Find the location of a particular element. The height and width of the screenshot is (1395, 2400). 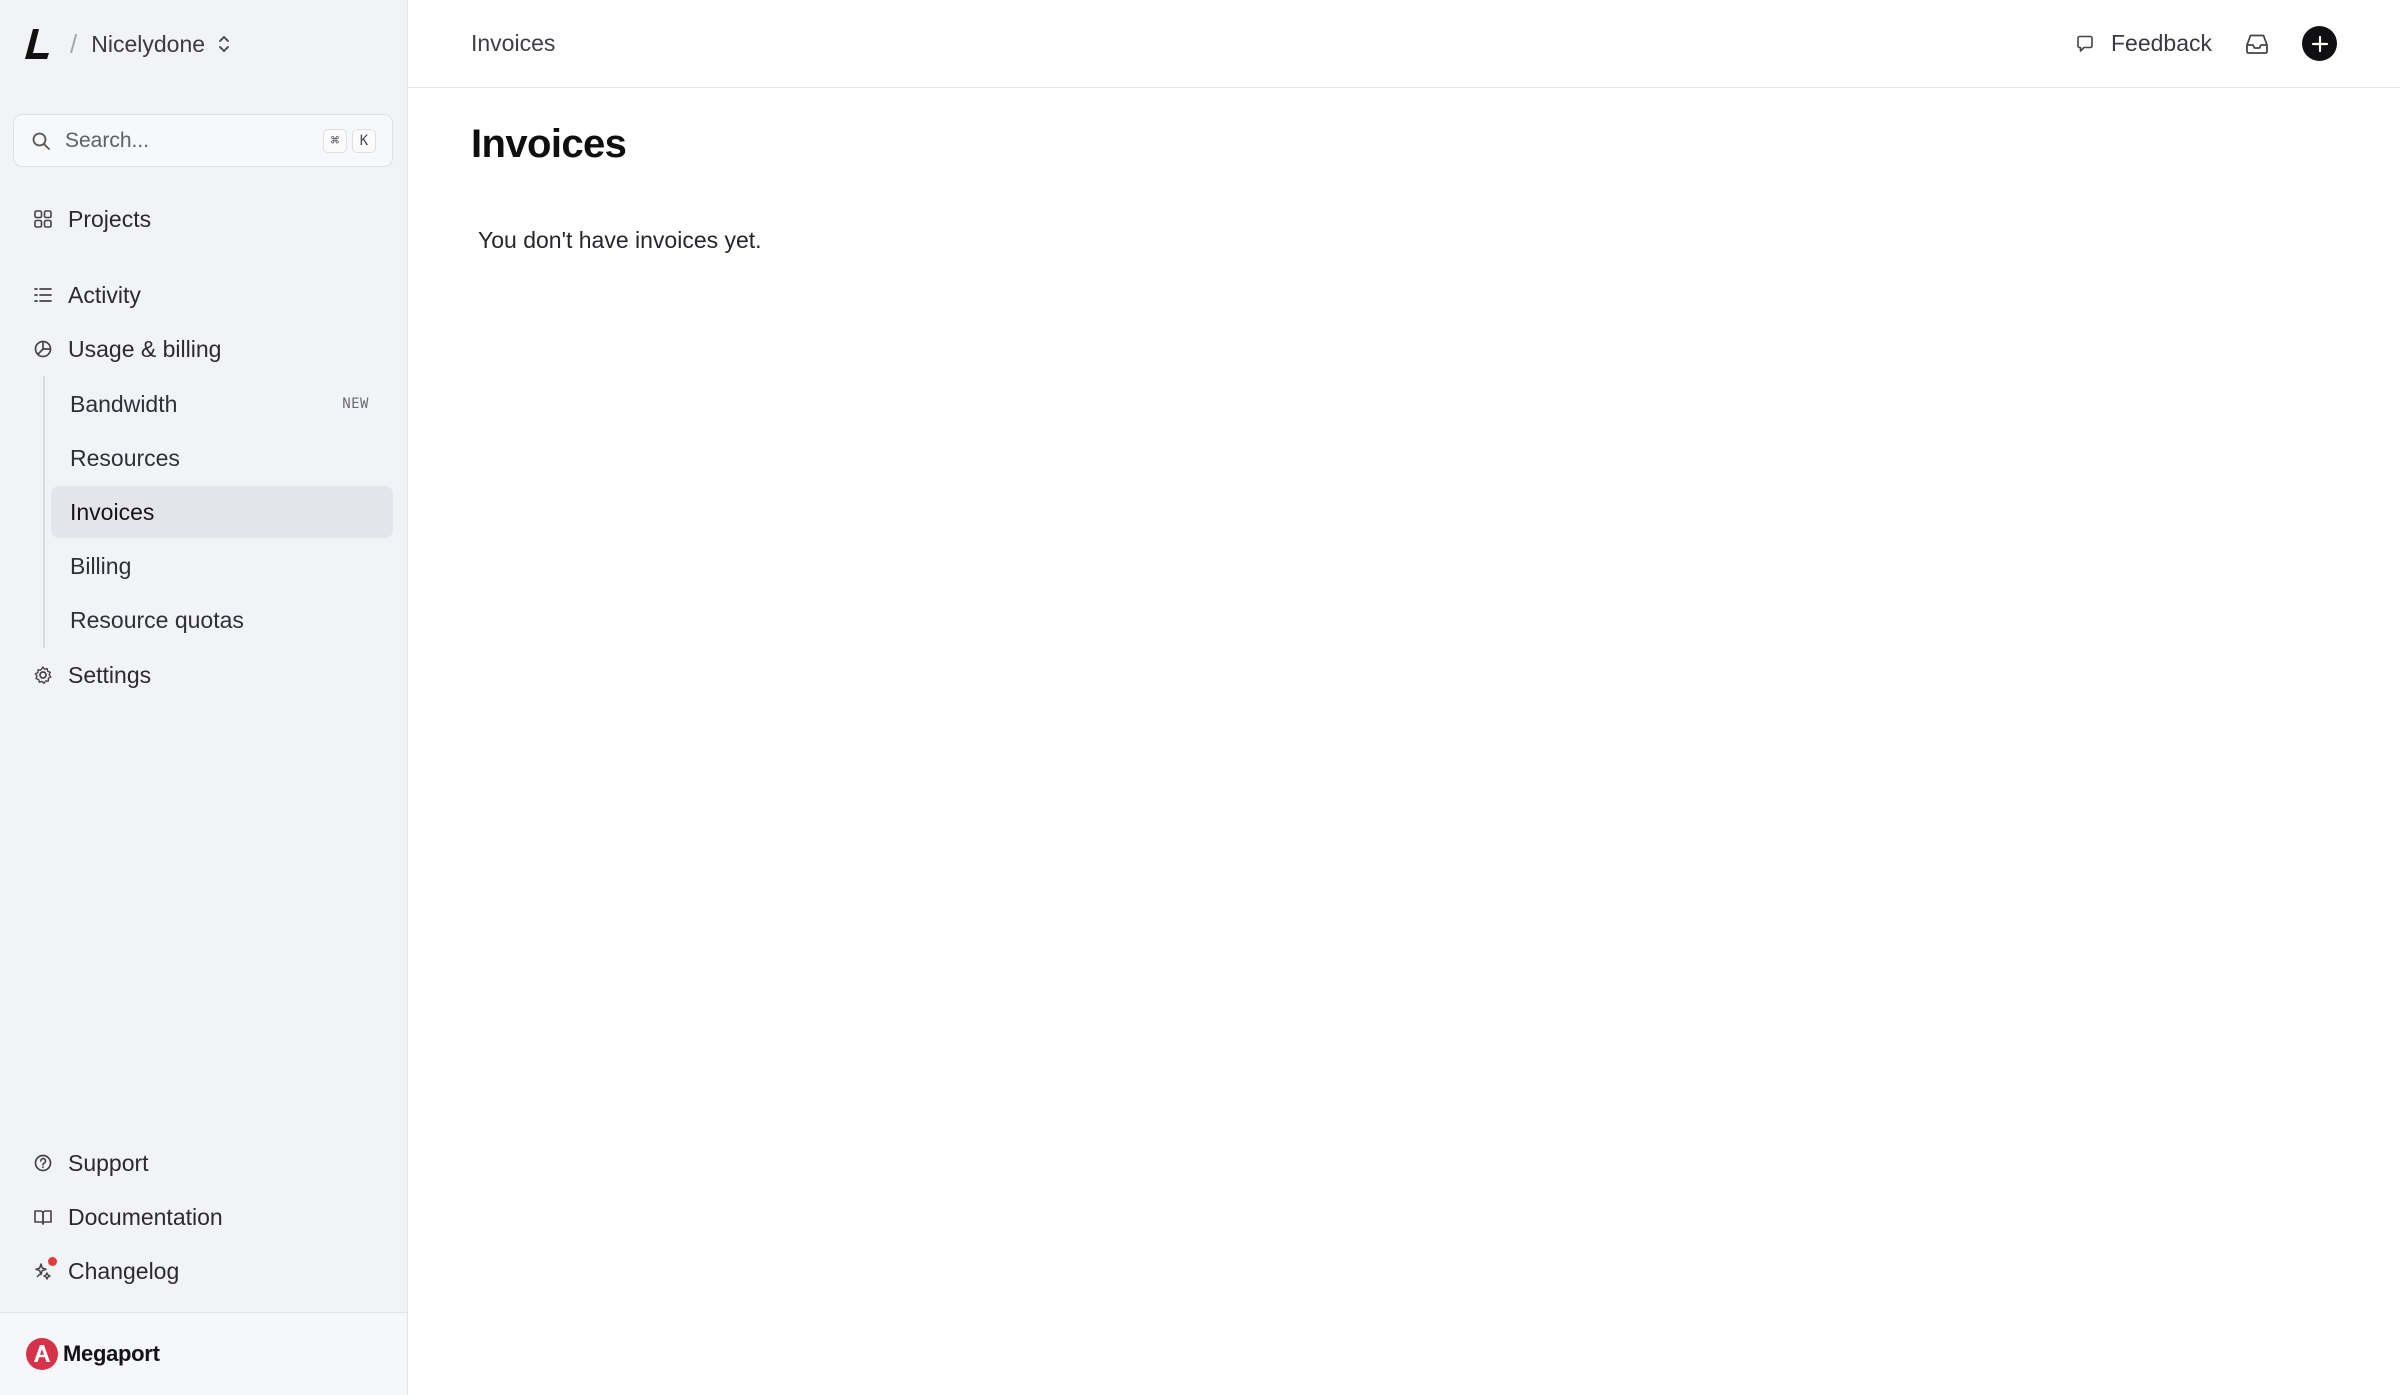

account-nav: Activity Usage & billing is located at coordinates (203, 322).